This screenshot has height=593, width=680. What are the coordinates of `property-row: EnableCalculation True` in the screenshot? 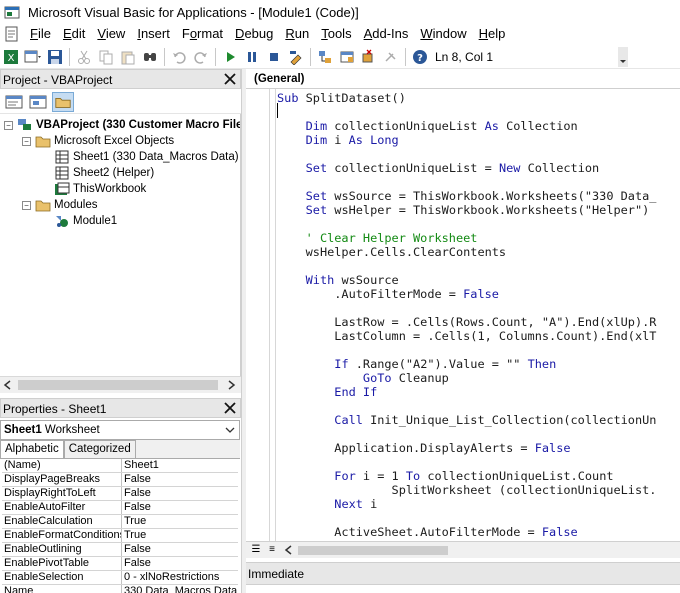 It's located at (120, 522).